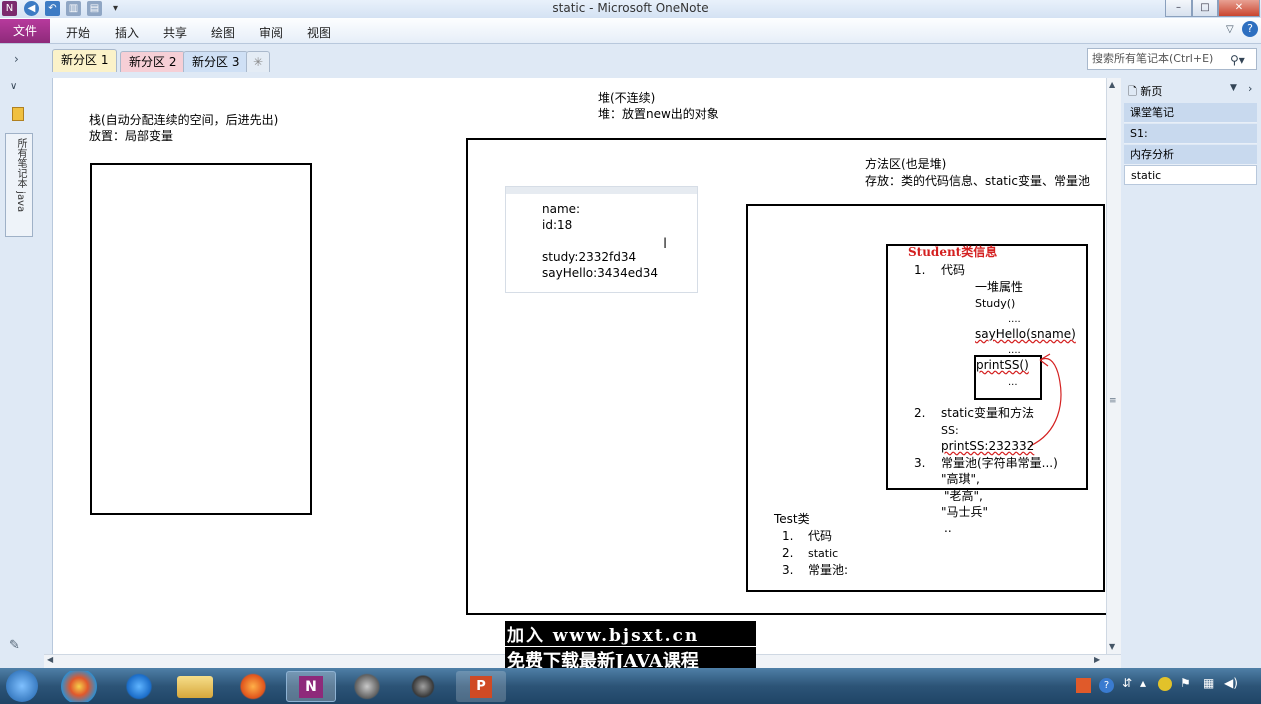 Image resolution: width=1261 pixels, height=704 pixels. Describe the element at coordinates (13, 86) in the screenshot. I see `nav-arrow-icon: ∨` at that location.